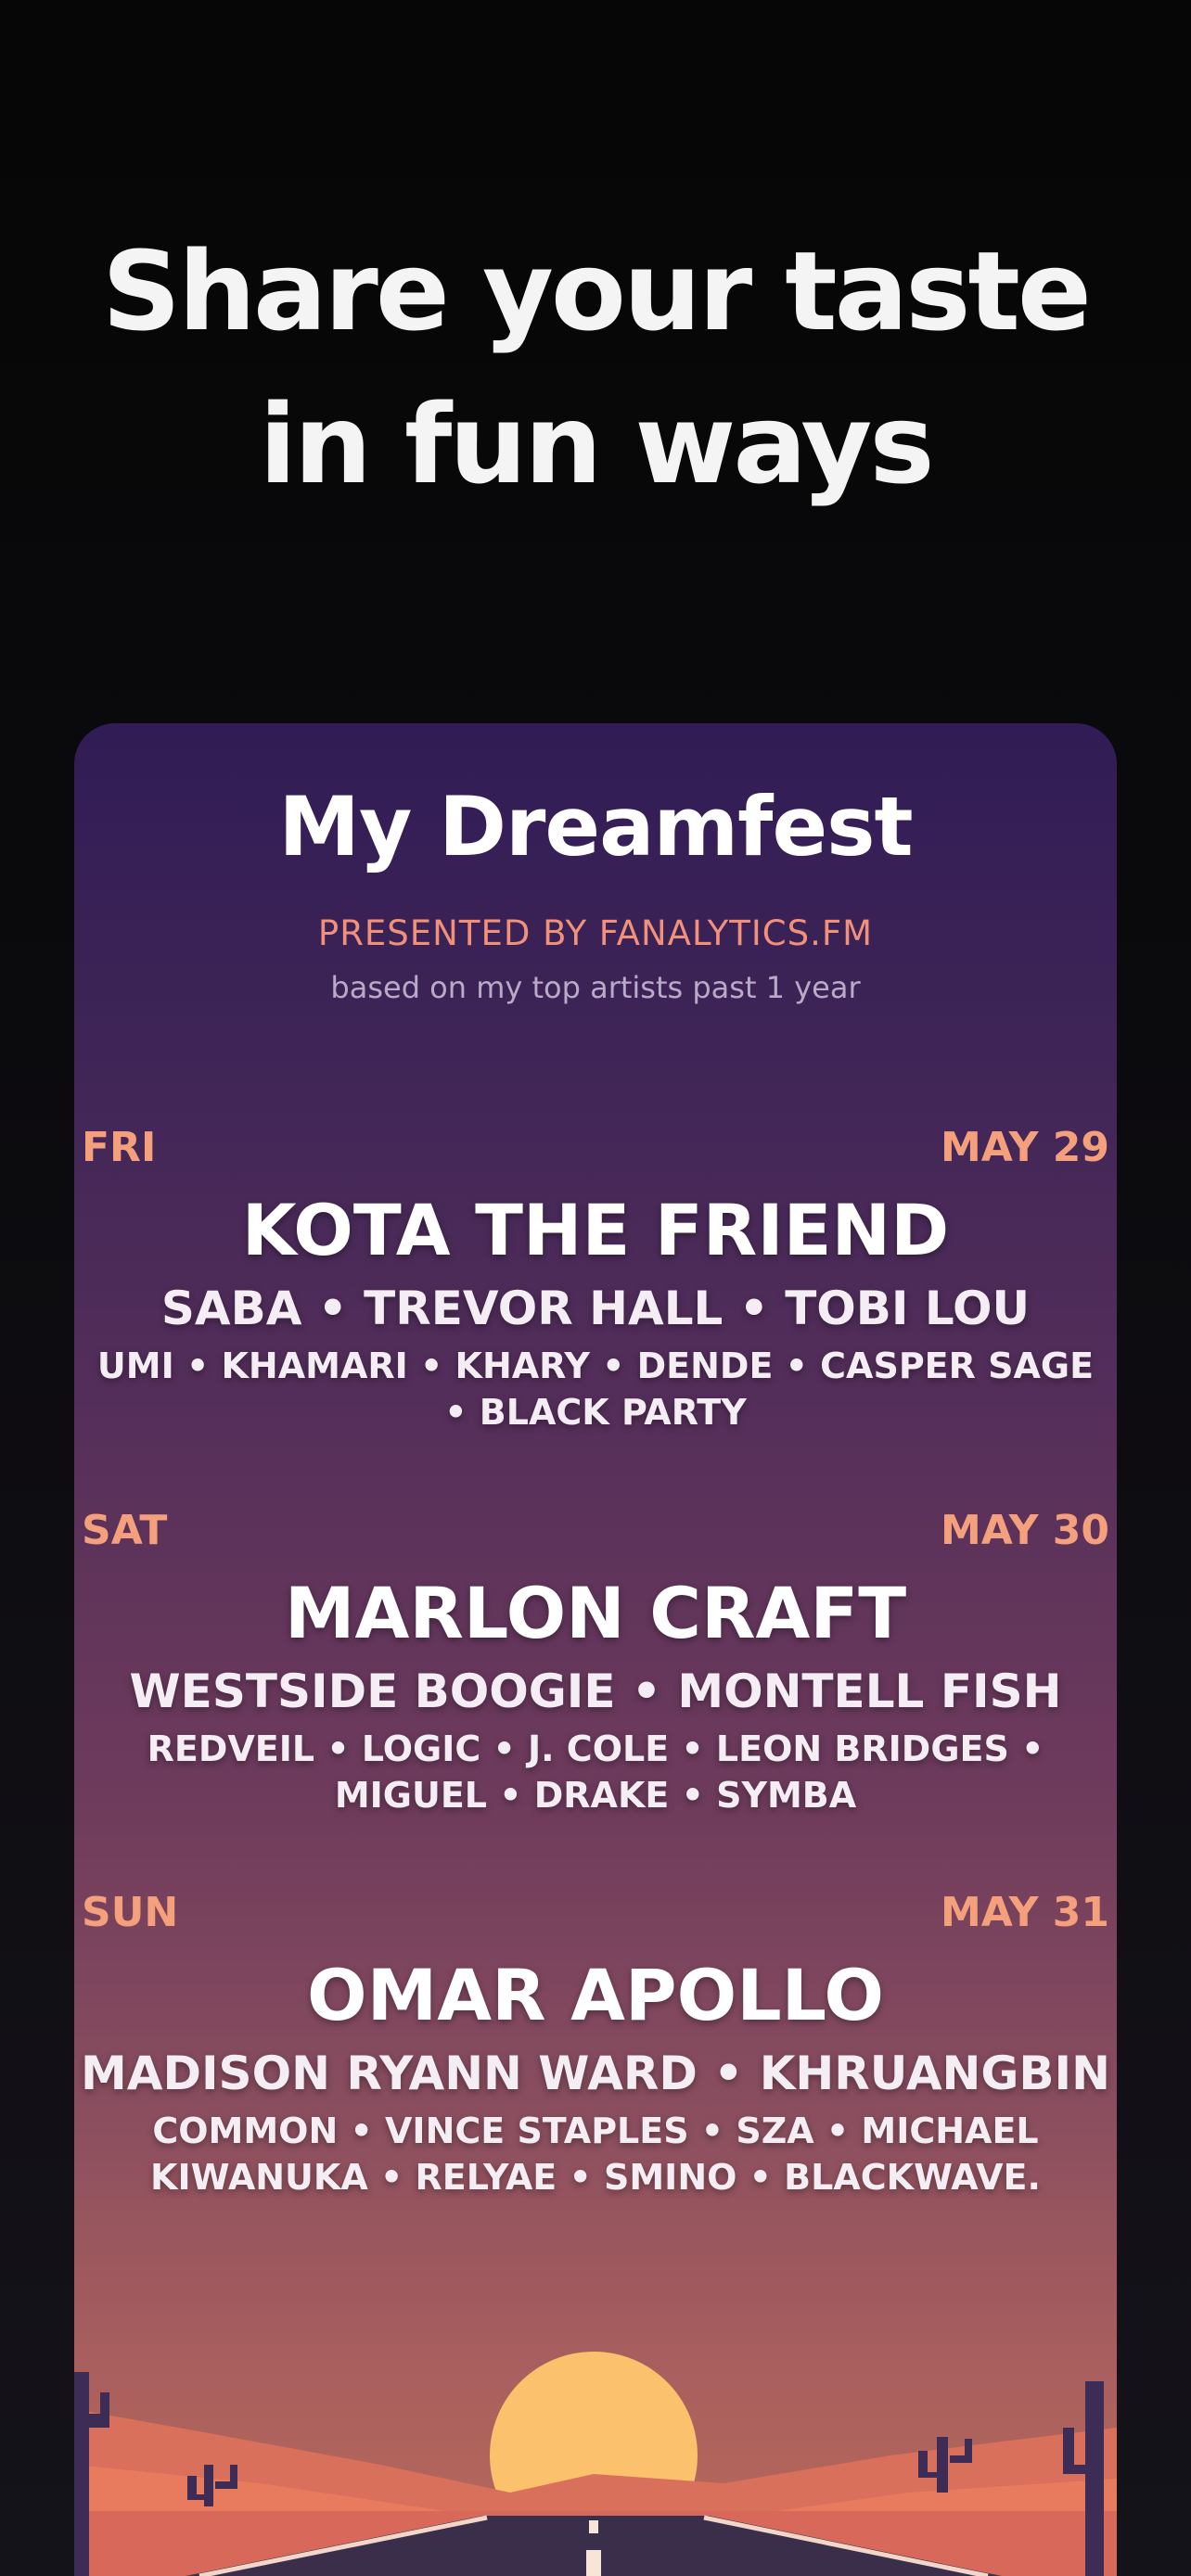  Describe the element at coordinates (595, 933) in the screenshot. I see `presented-by-text: PRESENTED BY FANALYTICS.FM` at that location.